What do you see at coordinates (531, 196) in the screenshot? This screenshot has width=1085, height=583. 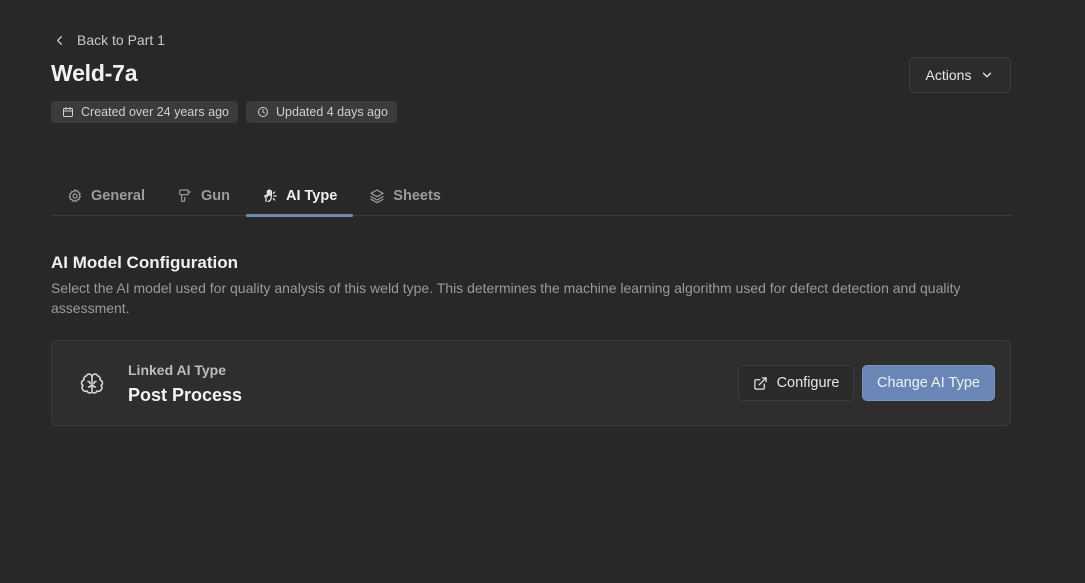 I see `tab-bar: General Gun AI Type Sheets` at bounding box center [531, 196].